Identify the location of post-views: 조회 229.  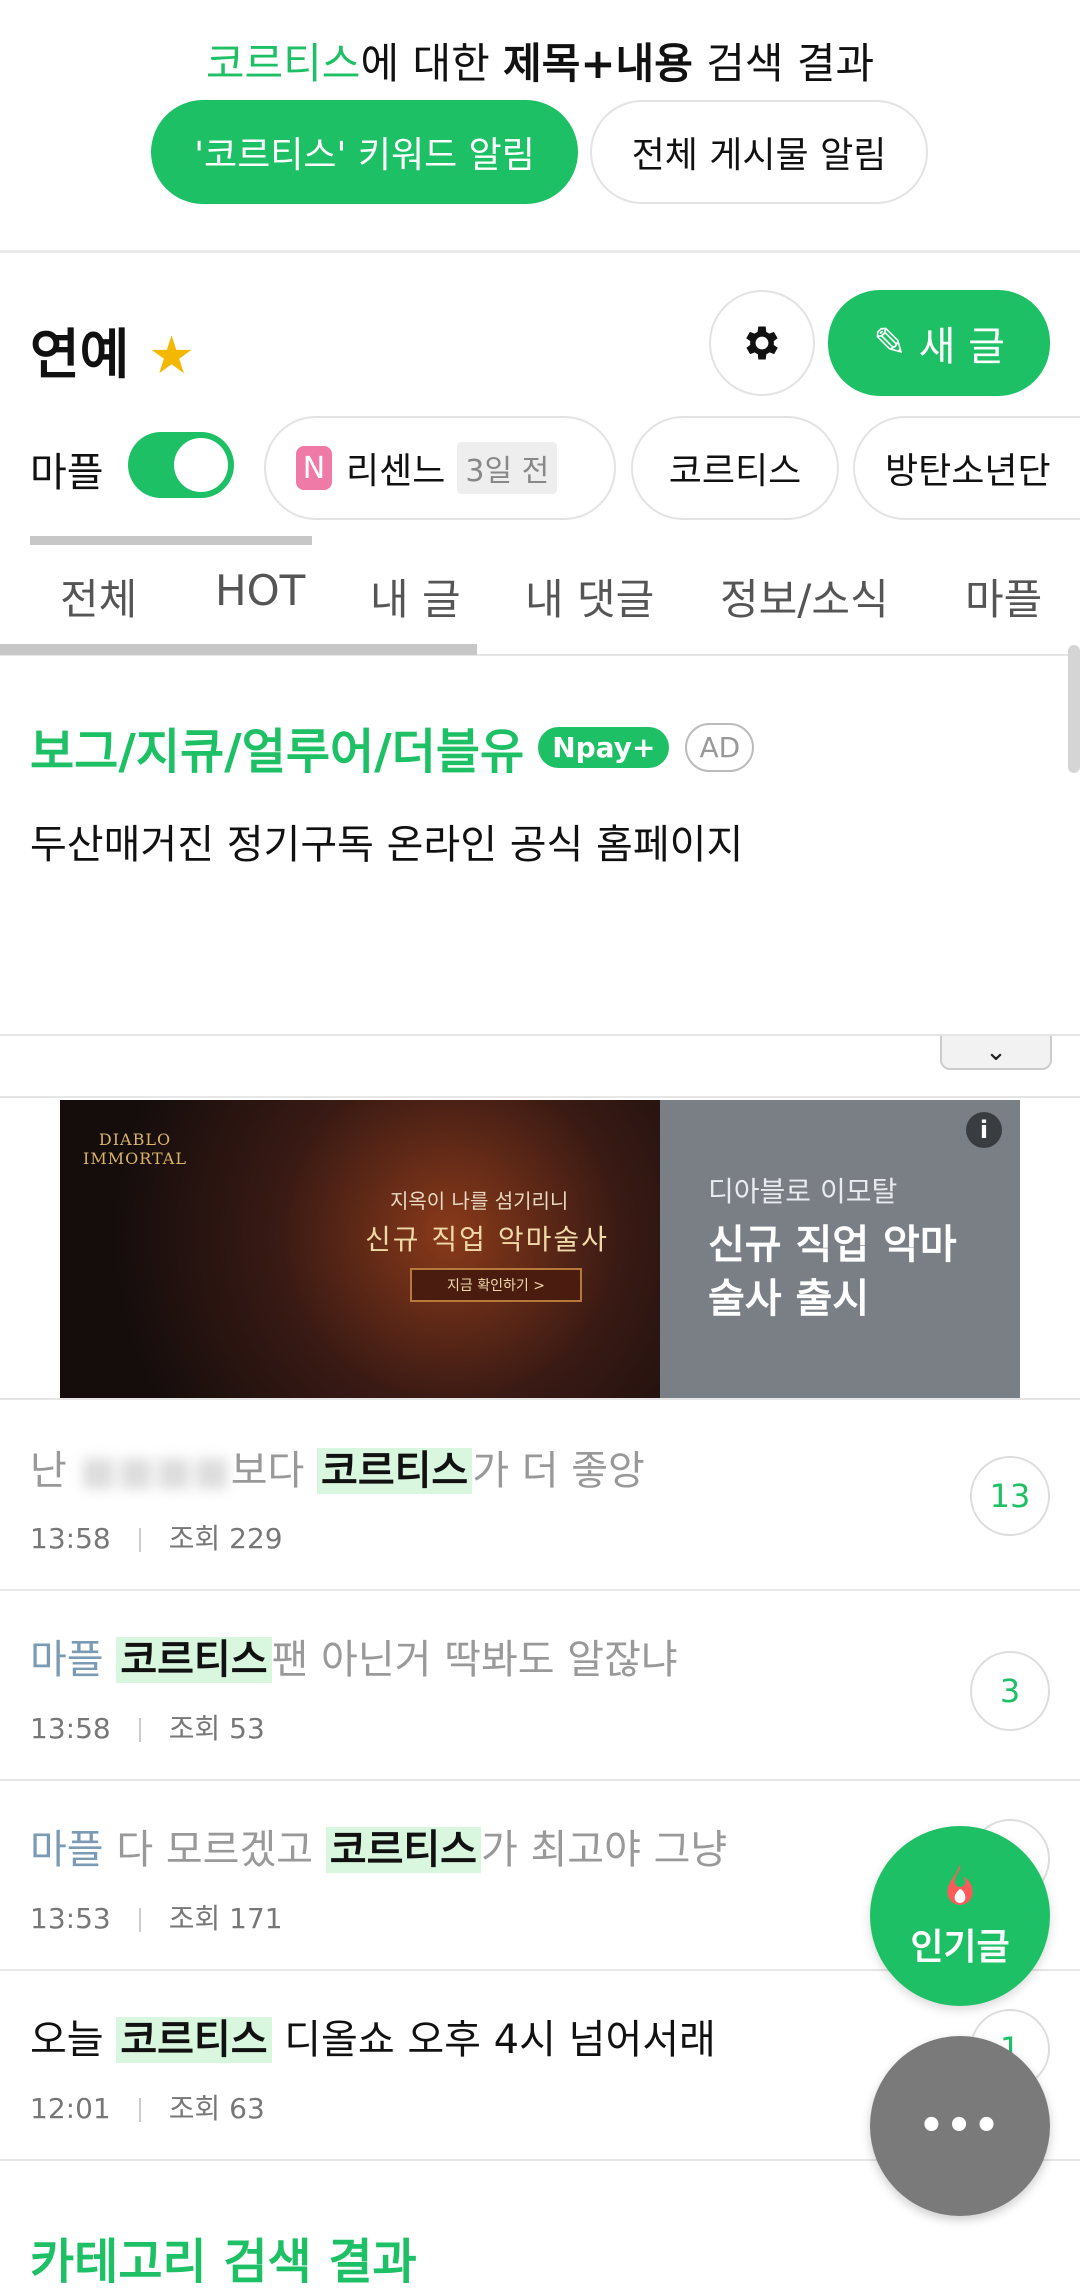
(225, 1538).